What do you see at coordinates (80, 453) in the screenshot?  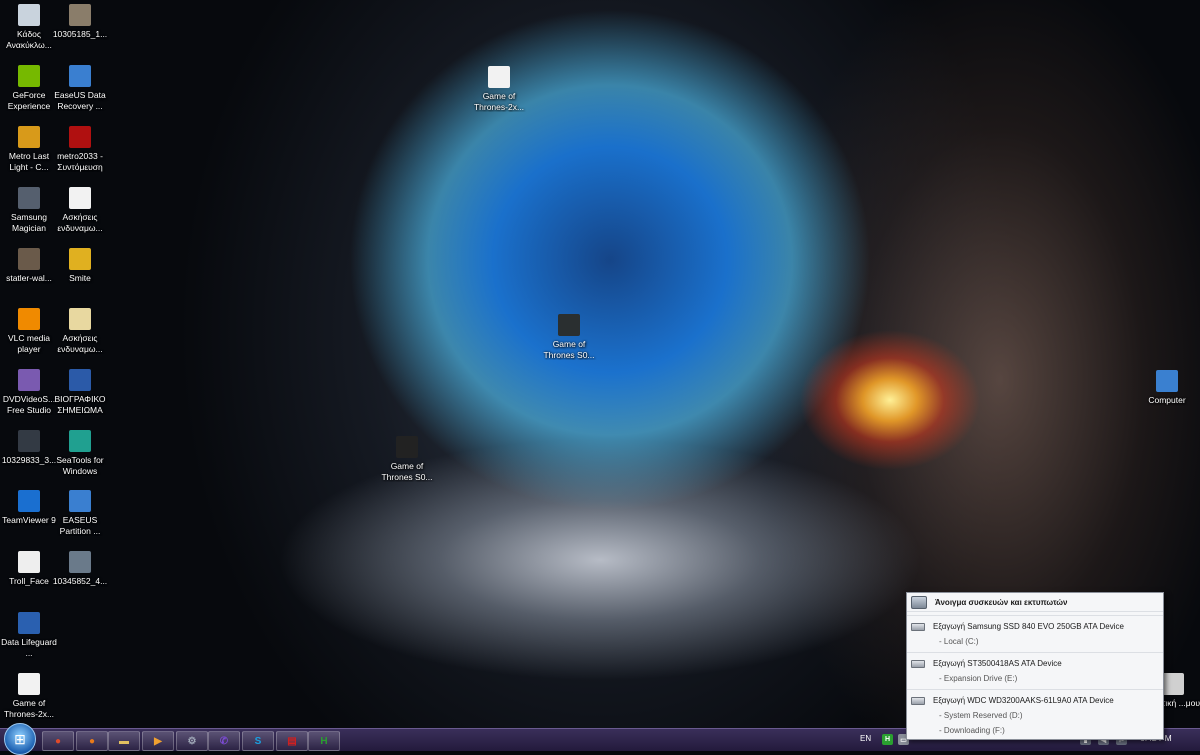 I see `desktop-icon: SeaTools for Windows` at bounding box center [80, 453].